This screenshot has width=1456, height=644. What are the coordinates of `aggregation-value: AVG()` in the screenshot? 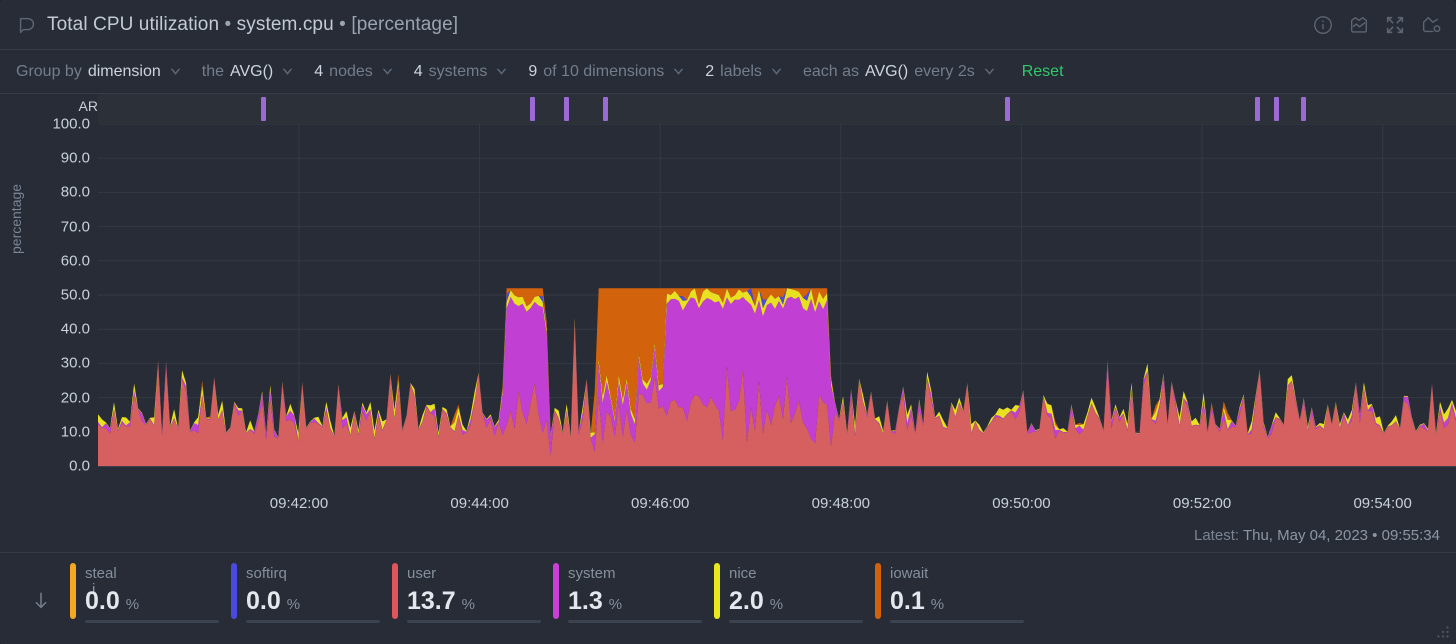 It's located at (252, 71).